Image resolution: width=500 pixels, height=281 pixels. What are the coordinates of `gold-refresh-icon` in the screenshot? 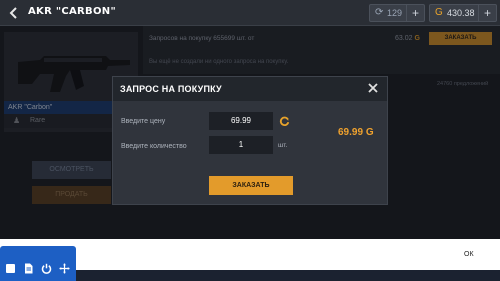 It's located at (284, 121).